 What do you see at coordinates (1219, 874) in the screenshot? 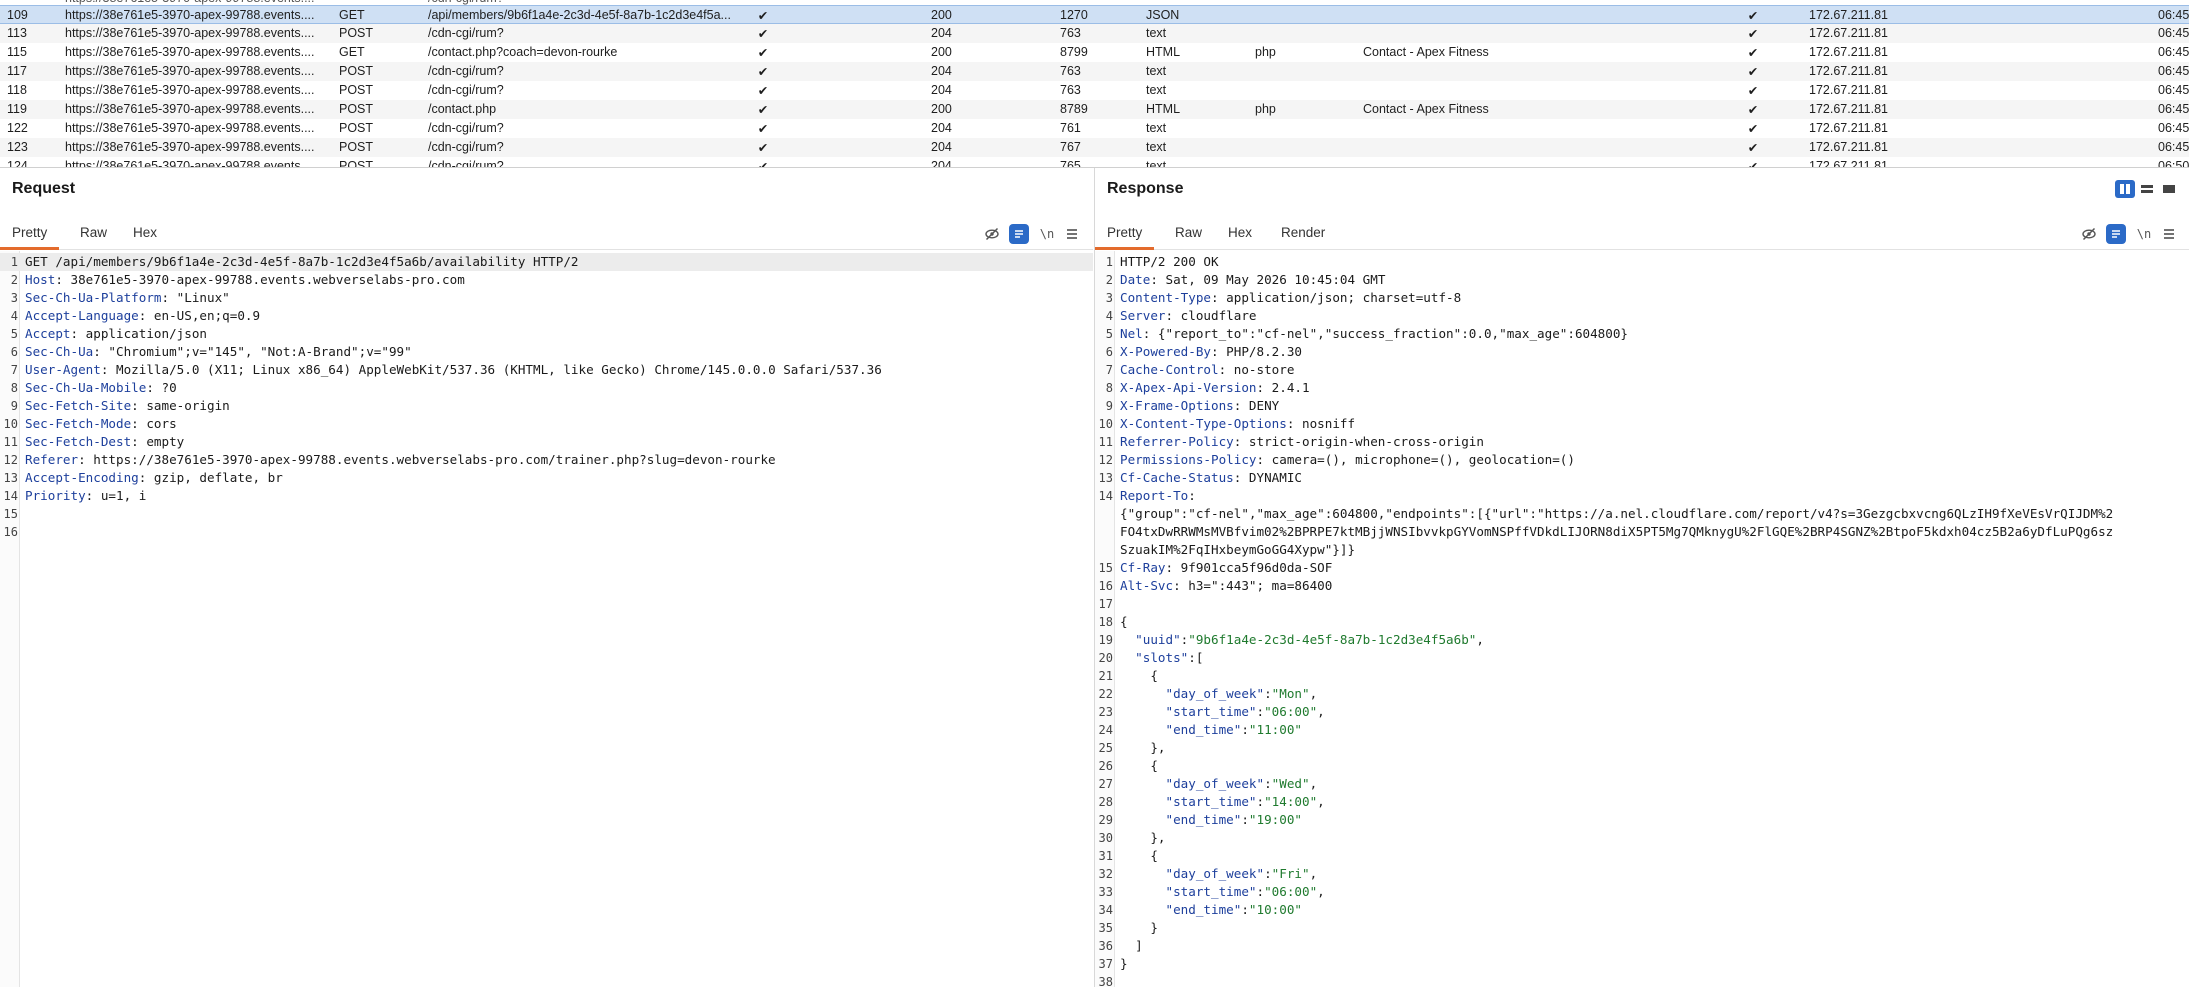
I see `code-text: "day_of_week":"Fri",` at bounding box center [1219, 874].